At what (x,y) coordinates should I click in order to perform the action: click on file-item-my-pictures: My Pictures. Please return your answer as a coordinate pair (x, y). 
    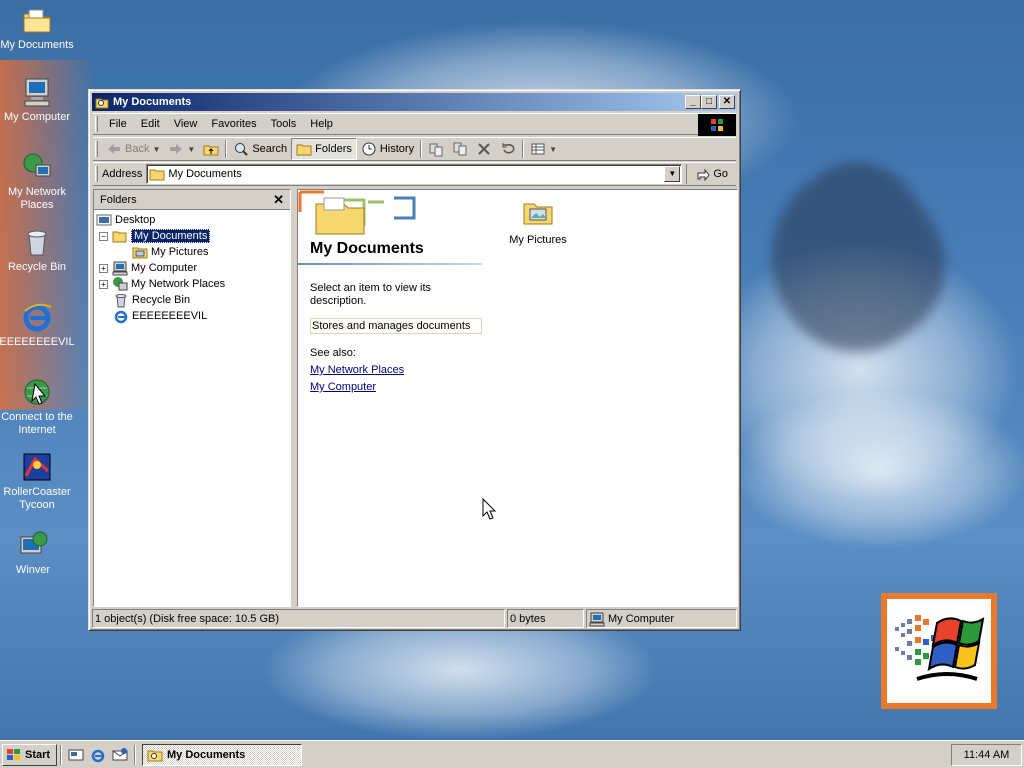
    Looking at the image, I should click on (538, 221).